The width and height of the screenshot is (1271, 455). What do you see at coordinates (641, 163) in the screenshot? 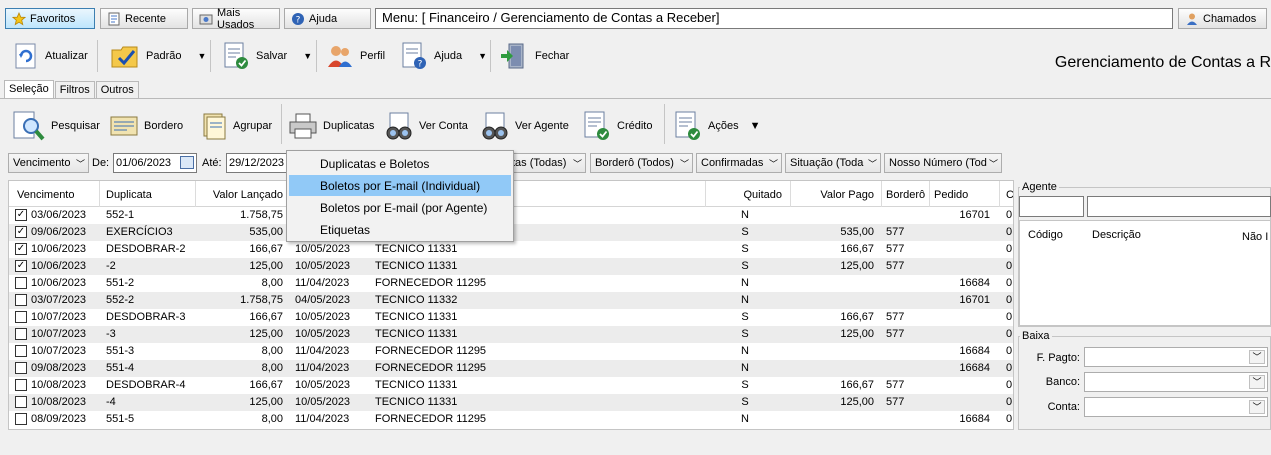
I see `bordero-select: Borderô (Todos) ﹀` at bounding box center [641, 163].